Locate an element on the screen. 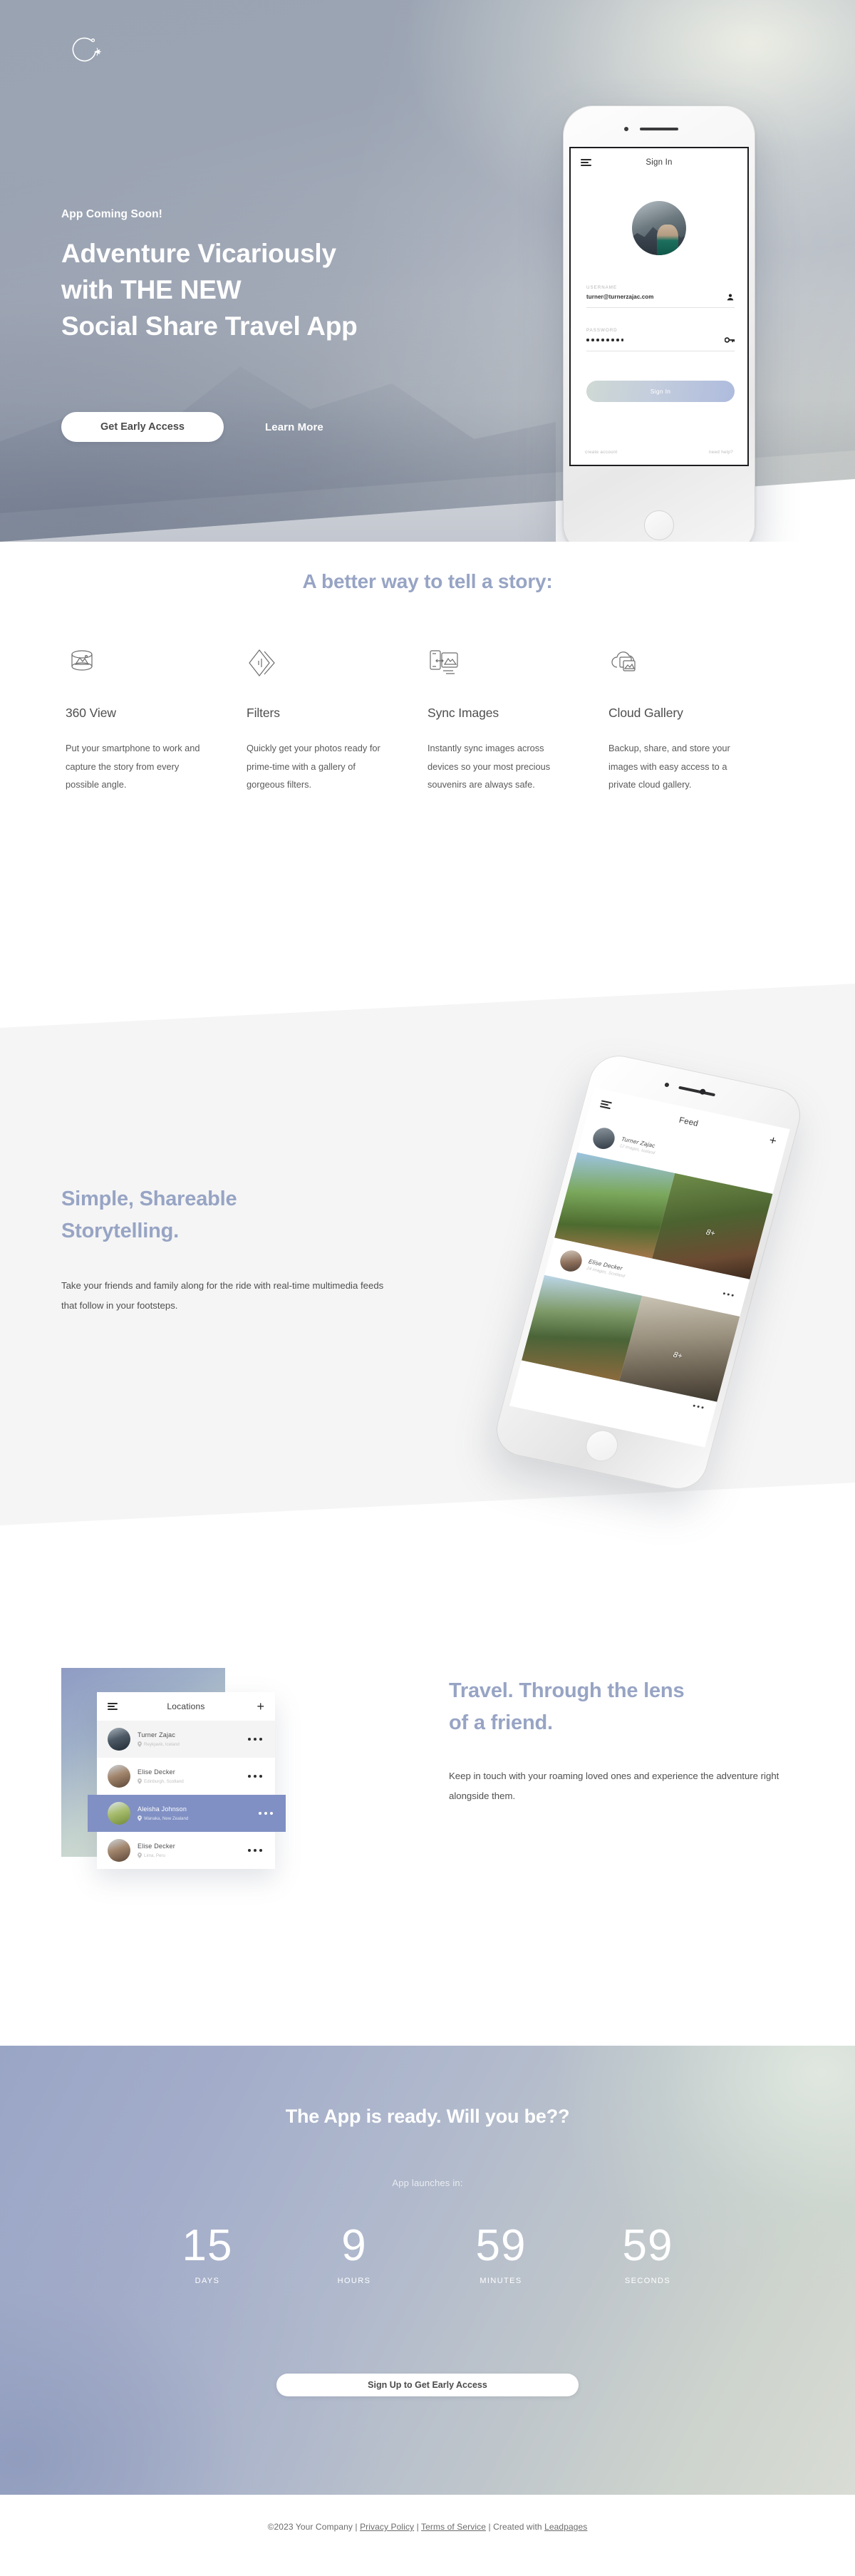 This screenshot has height=2576, width=855. privacy-policy-link: Privacy Policy is located at coordinates (387, 2527).